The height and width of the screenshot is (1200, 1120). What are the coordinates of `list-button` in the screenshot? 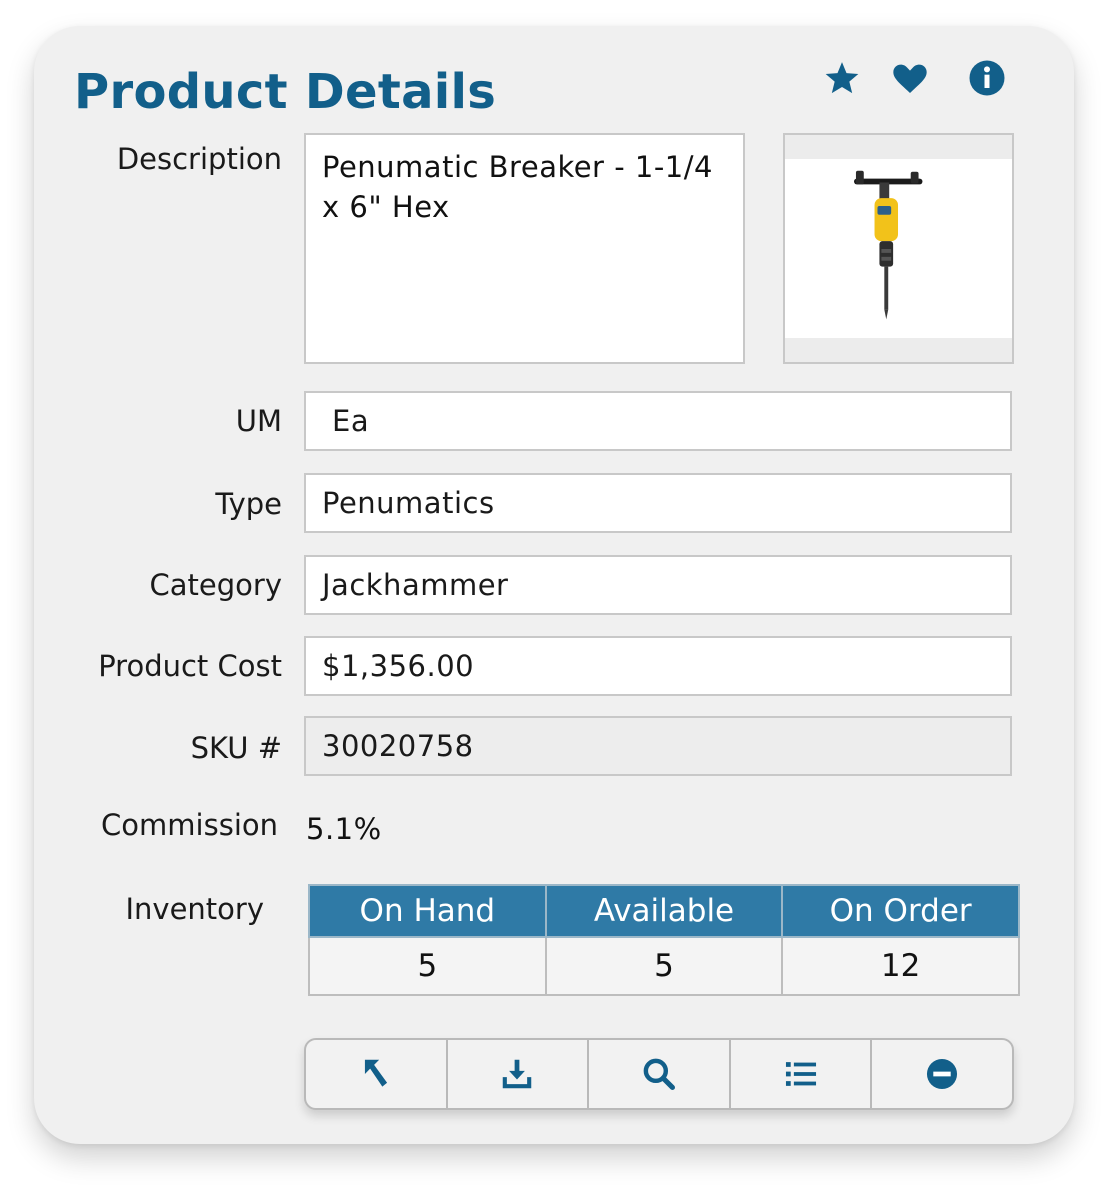 It's located at (802, 1074).